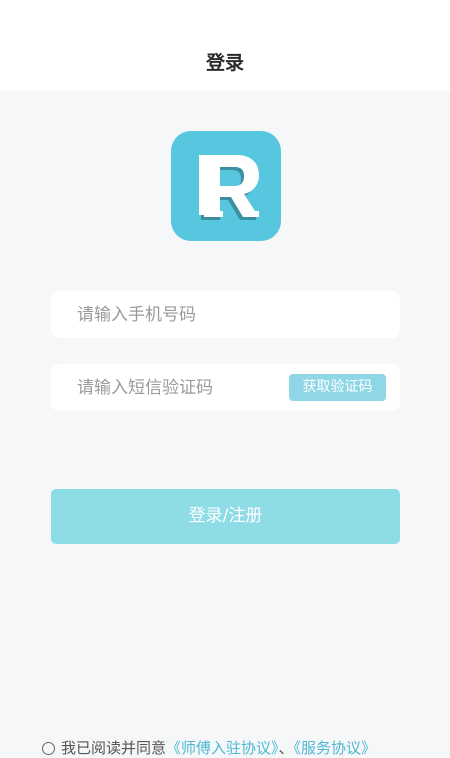 The width and height of the screenshot is (450, 758). Describe the element at coordinates (225, 516) in the screenshot. I see `login-register-button: 登录/注册` at that location.